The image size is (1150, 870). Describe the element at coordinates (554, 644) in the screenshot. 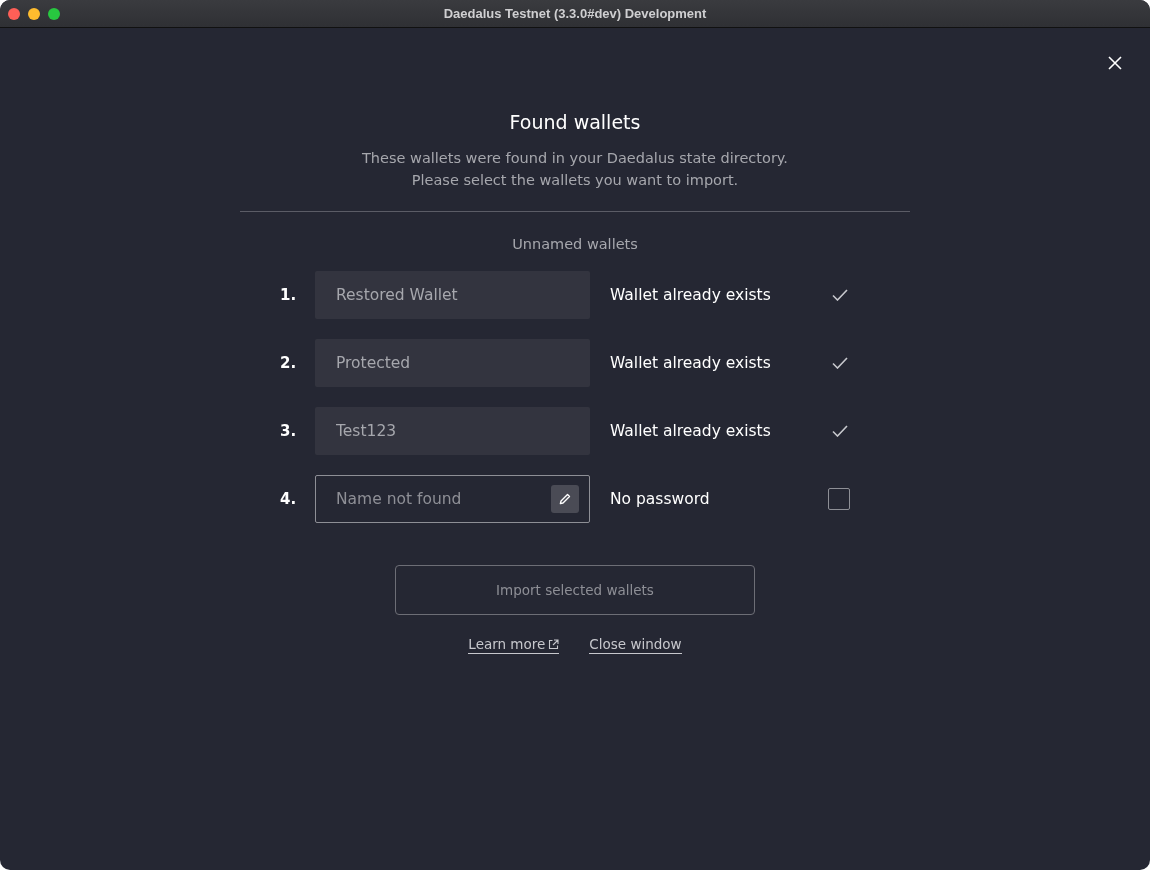

I see `external-link-icon` at that location.